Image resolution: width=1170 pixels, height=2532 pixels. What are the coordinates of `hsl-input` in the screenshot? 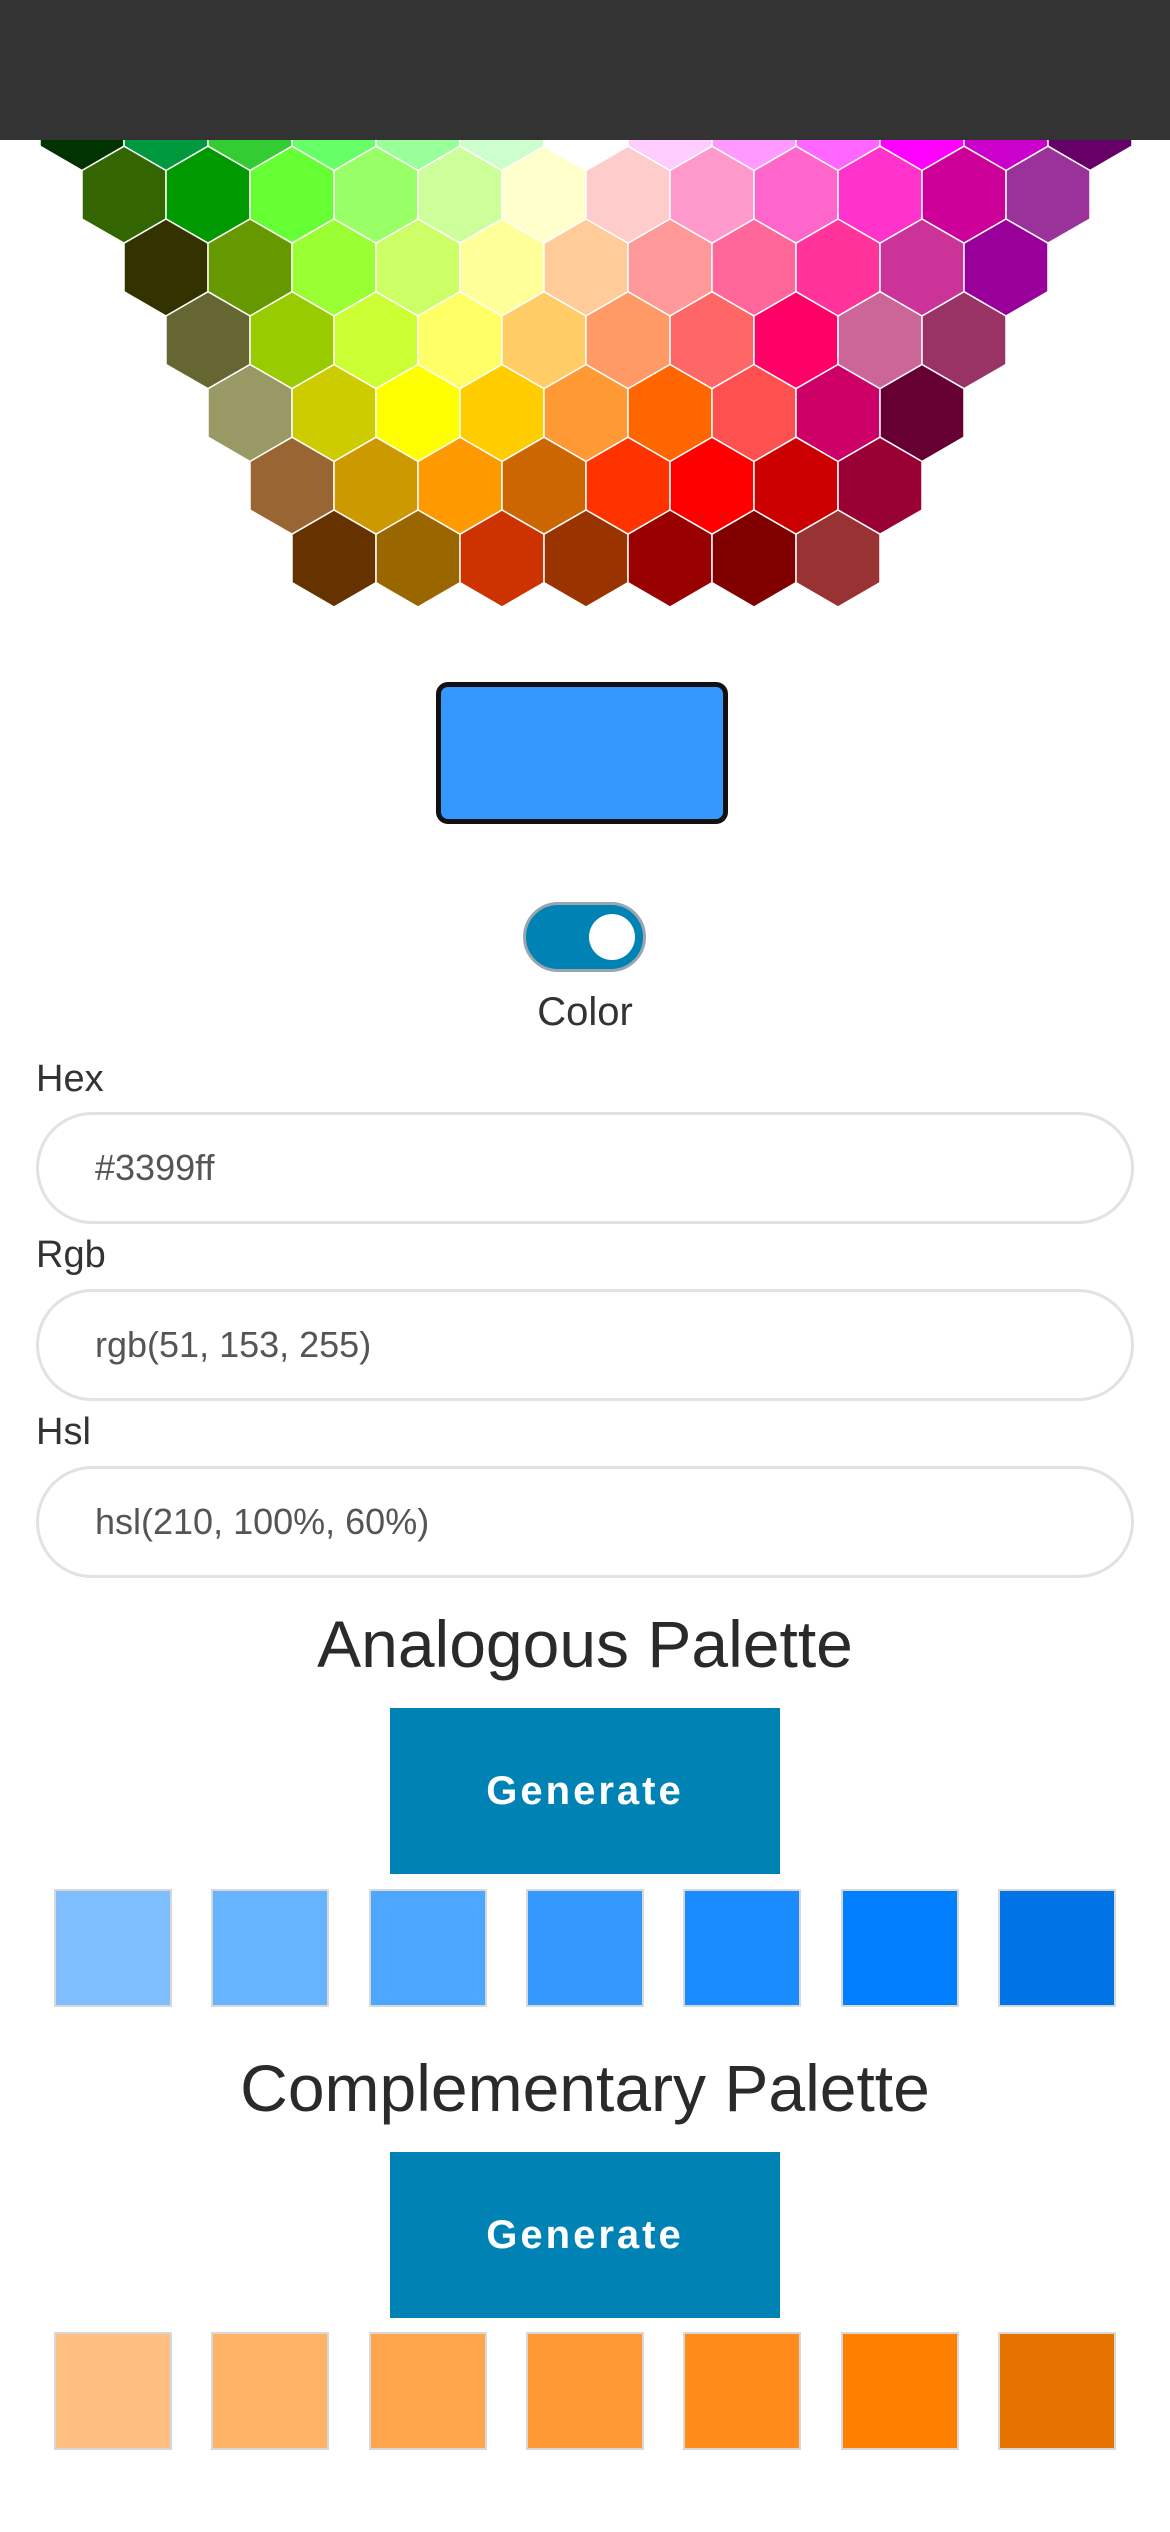 It's located at (585, 1522).